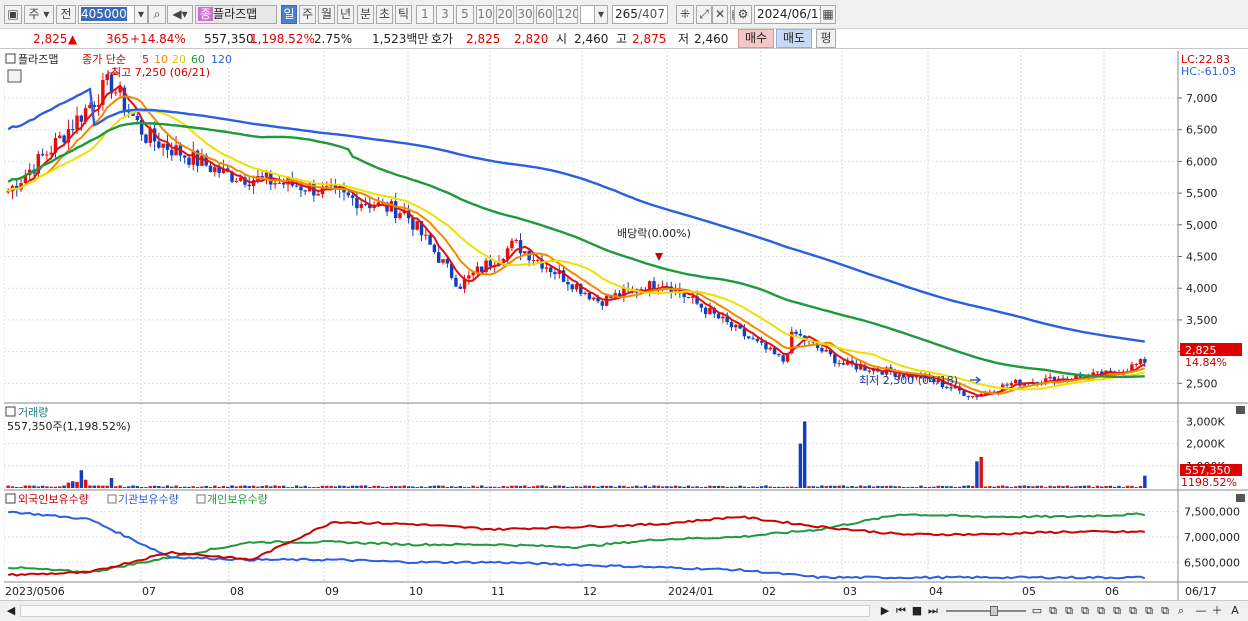  I want to click on x-tick-label: 04, so click(936, 591).